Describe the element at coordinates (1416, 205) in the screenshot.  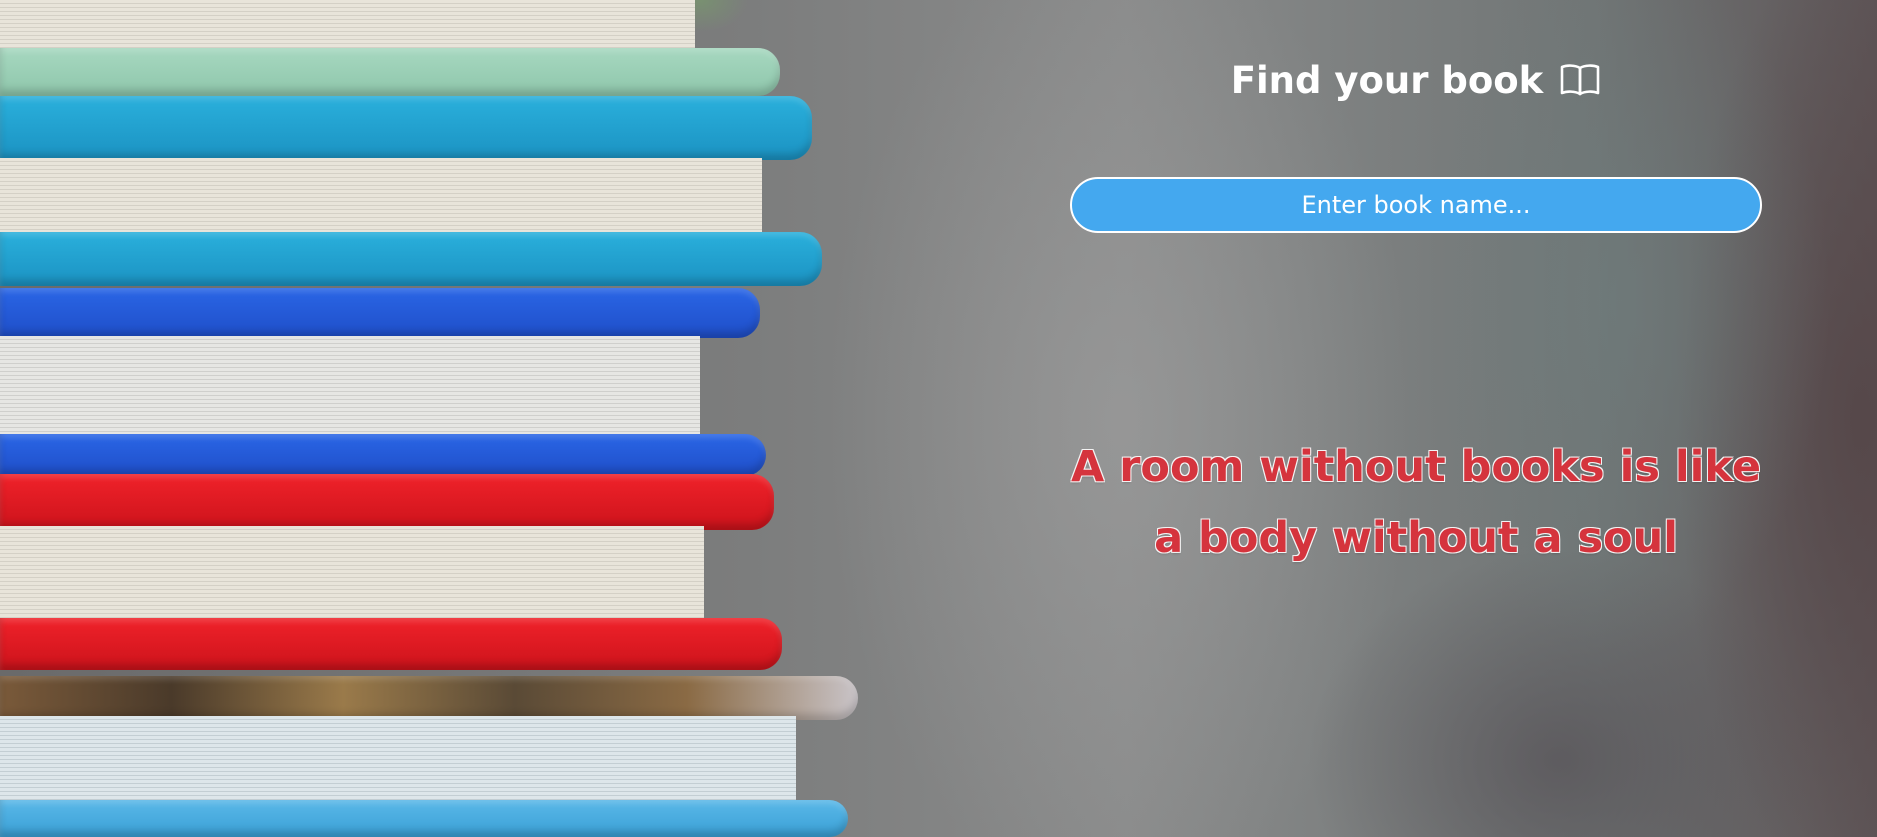
I see `book-search-input` at that location.